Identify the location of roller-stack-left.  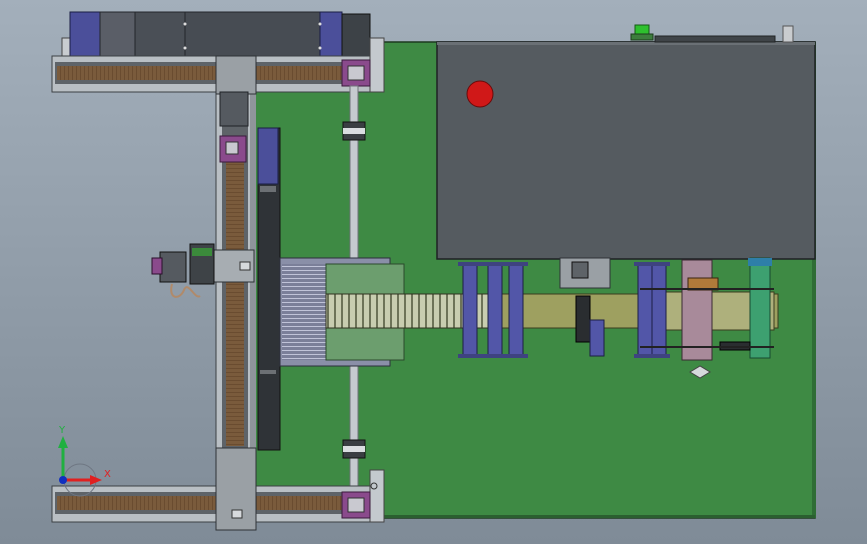
(493, 310).